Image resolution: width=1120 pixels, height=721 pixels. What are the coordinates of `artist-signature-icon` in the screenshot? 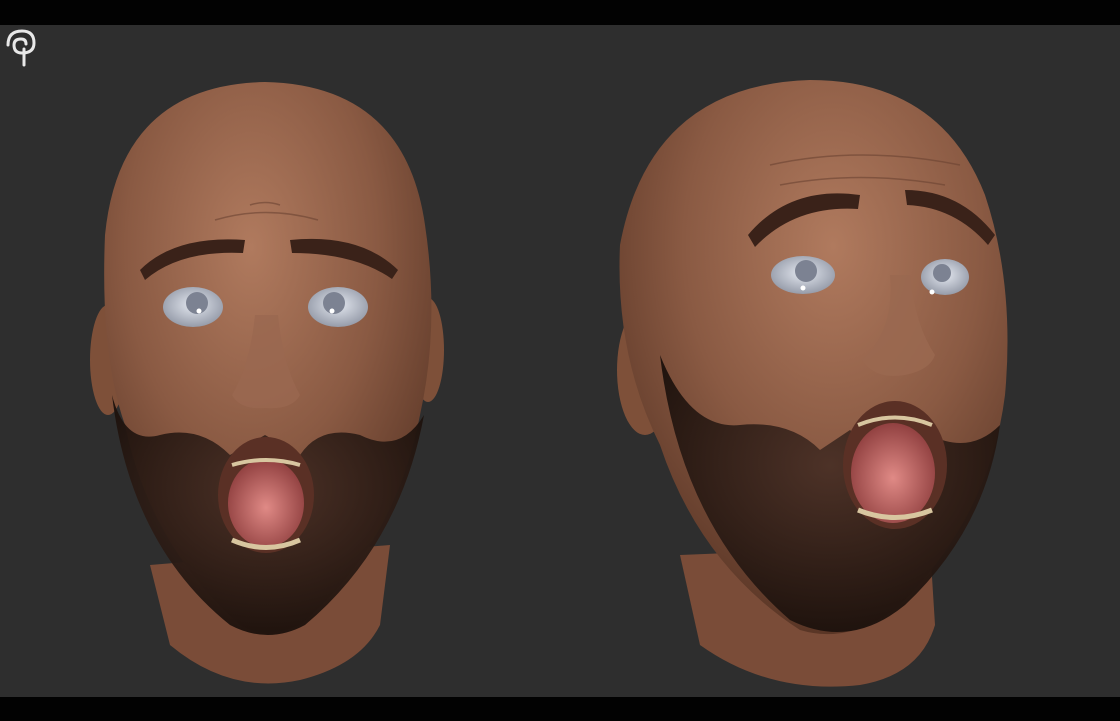 It's located at (21, 48).